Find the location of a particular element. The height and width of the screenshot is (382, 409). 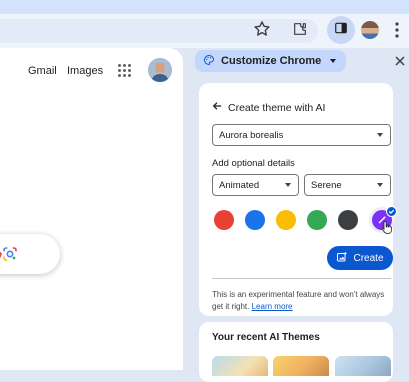

side-panel-header: Customize Chrome is located at coordinates (300, 62).